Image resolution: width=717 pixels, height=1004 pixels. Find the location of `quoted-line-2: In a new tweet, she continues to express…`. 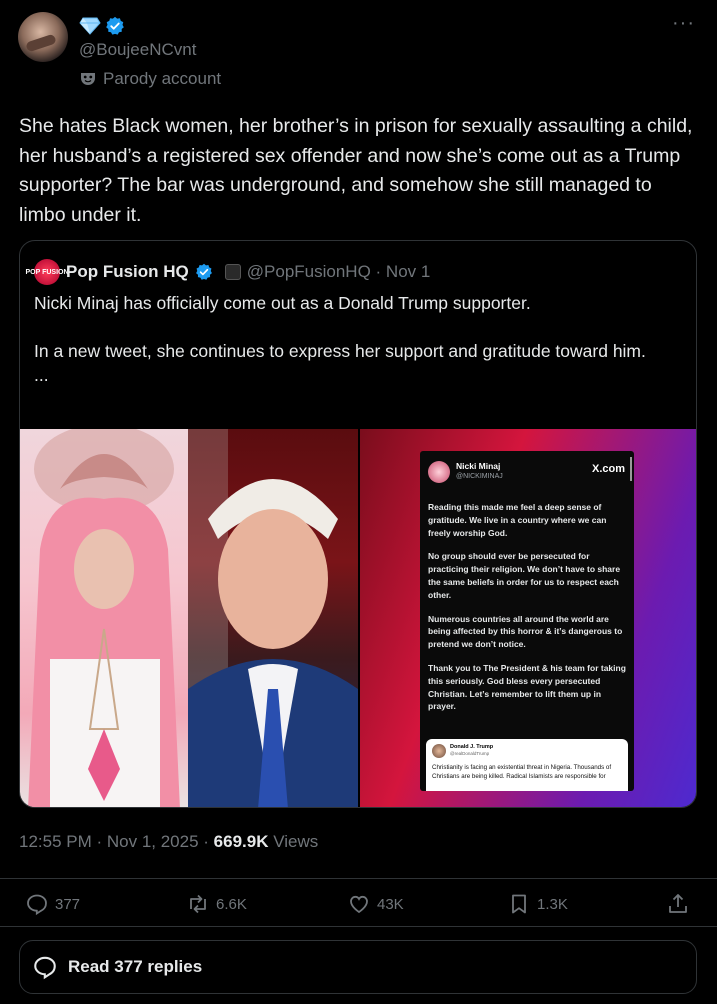

quoted-line-2: In a new tweet, she continues to express… is located at coordinates (340, 351).